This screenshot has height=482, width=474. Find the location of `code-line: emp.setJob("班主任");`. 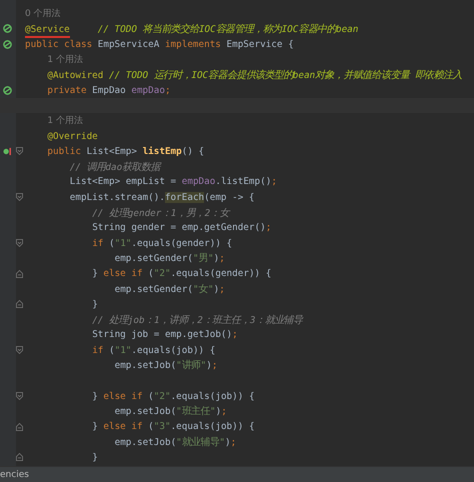

code-line: emp.setJob("班主任"); is located at coordinates (170, 411).